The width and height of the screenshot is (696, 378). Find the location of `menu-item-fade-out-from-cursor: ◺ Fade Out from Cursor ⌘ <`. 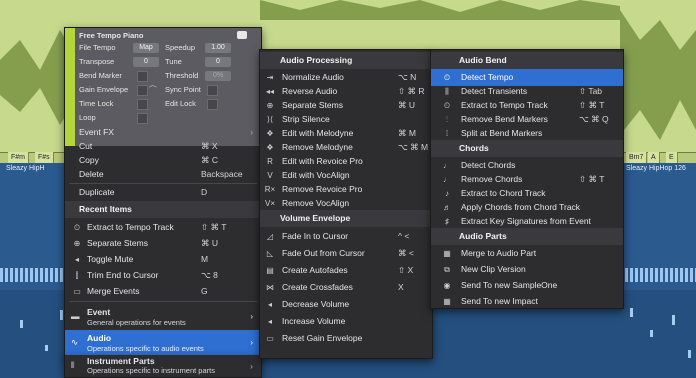

menu-item-fade-out-from-cursor: ◺ Fade Out from Cursor ⌘ < is located at coordinates (346, 253).